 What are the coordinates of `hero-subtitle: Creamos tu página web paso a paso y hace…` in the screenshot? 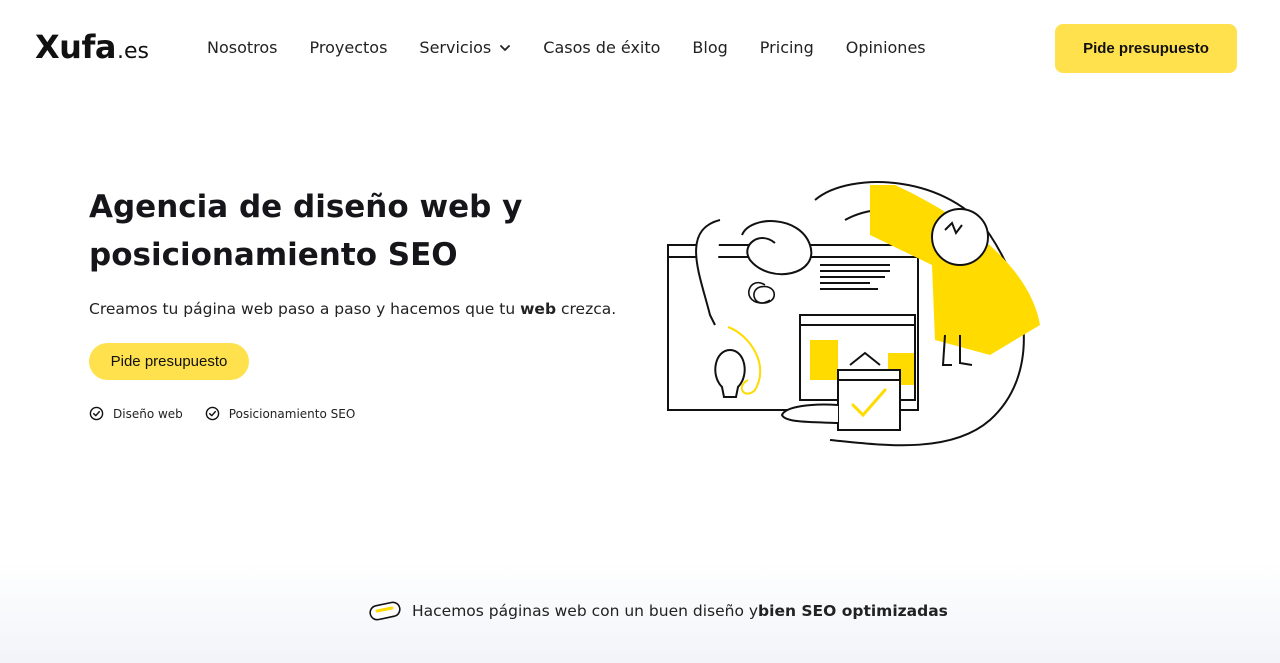 It's located at (352, 309).